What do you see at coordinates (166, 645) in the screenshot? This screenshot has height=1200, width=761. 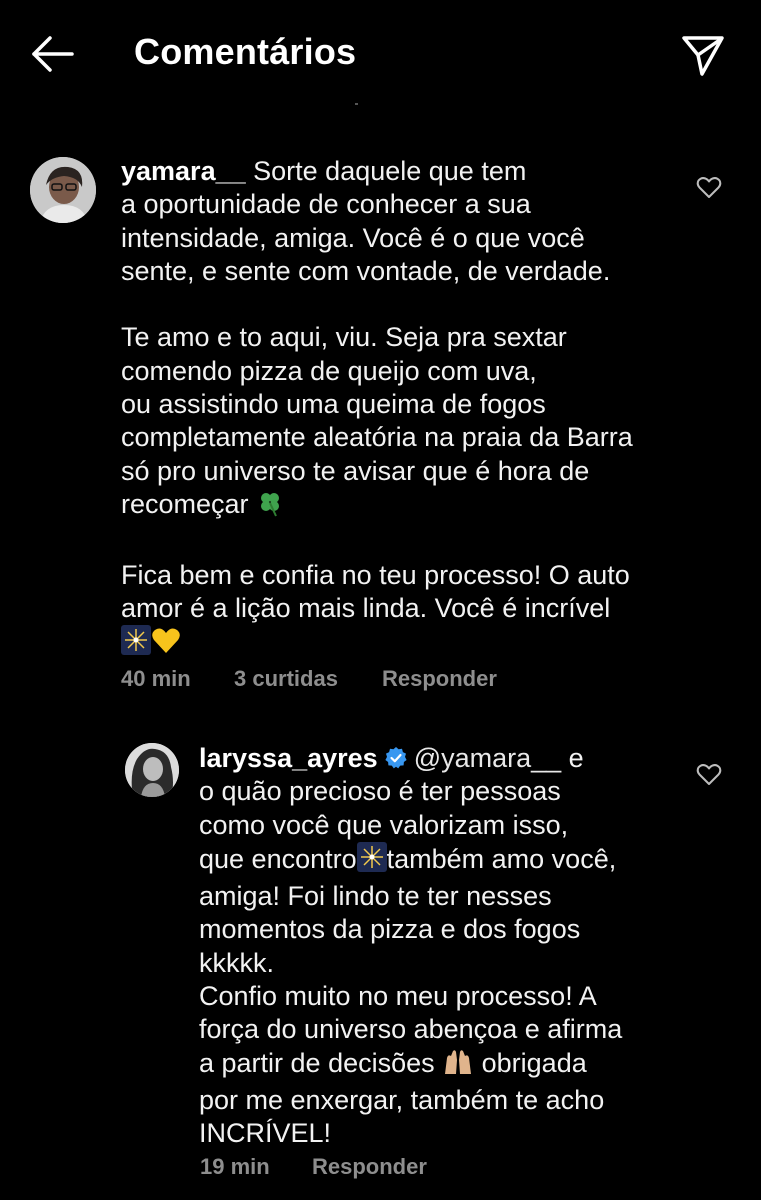 I see `yellow-heart-icon` at bounding box center [166, 645].